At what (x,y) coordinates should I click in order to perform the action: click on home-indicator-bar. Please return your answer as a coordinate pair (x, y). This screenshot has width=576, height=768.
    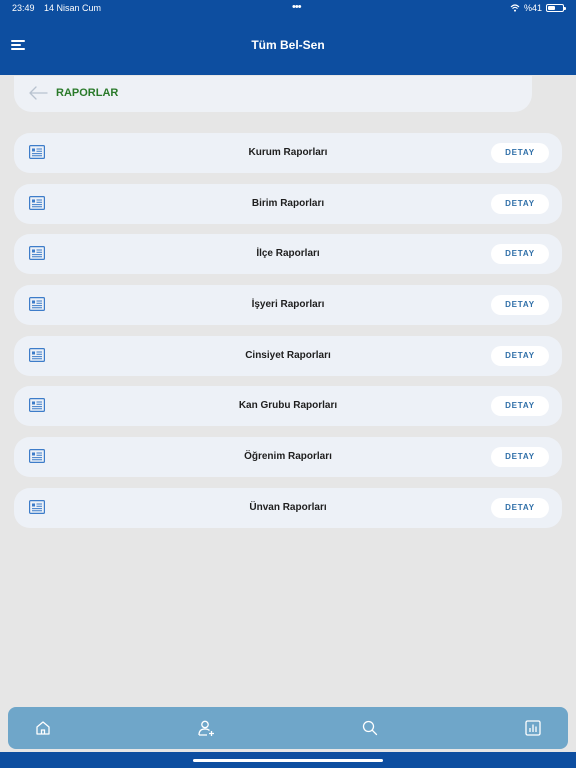
    Looking at the image, I should click on (288, 760).